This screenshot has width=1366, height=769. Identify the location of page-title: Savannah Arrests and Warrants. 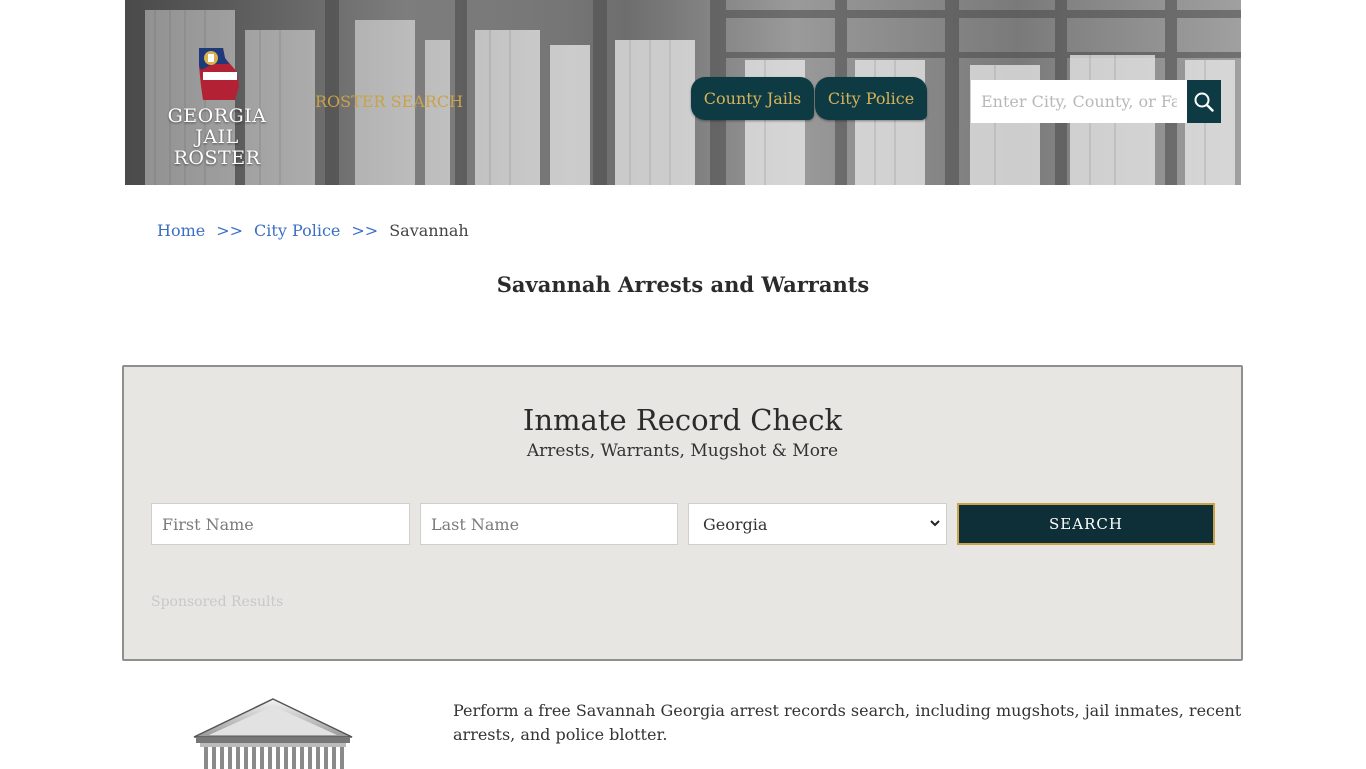
(683, 284).